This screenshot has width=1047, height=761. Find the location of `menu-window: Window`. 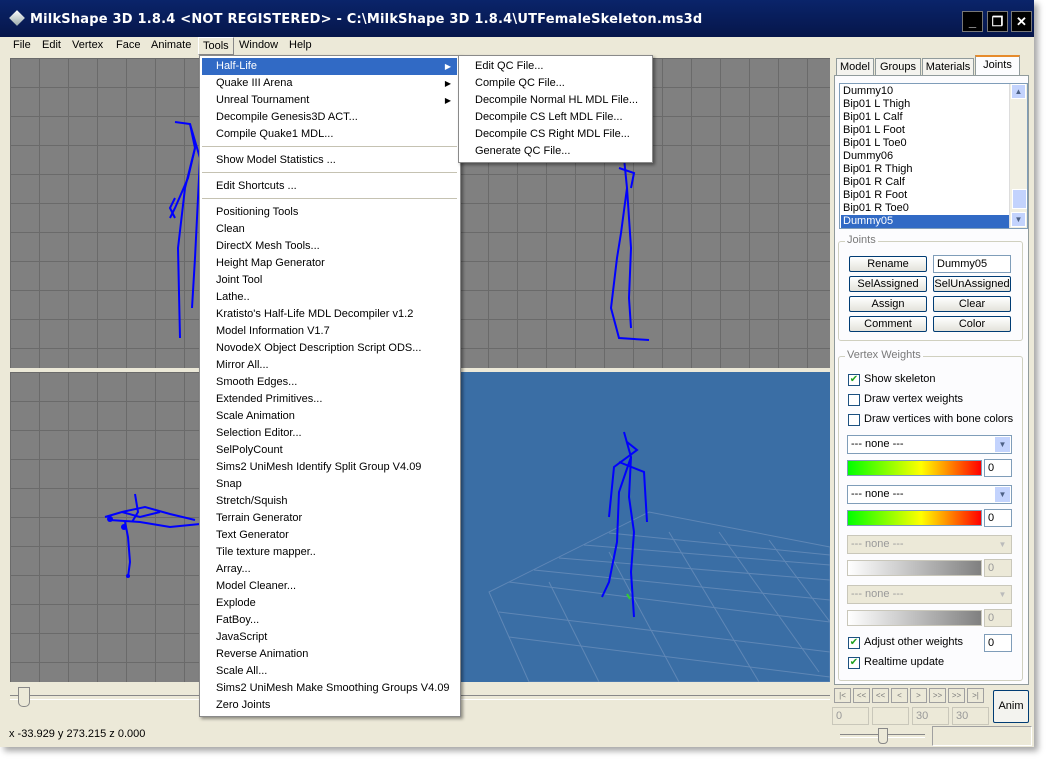

menu-window: Window is located at coordinates (258, 46).